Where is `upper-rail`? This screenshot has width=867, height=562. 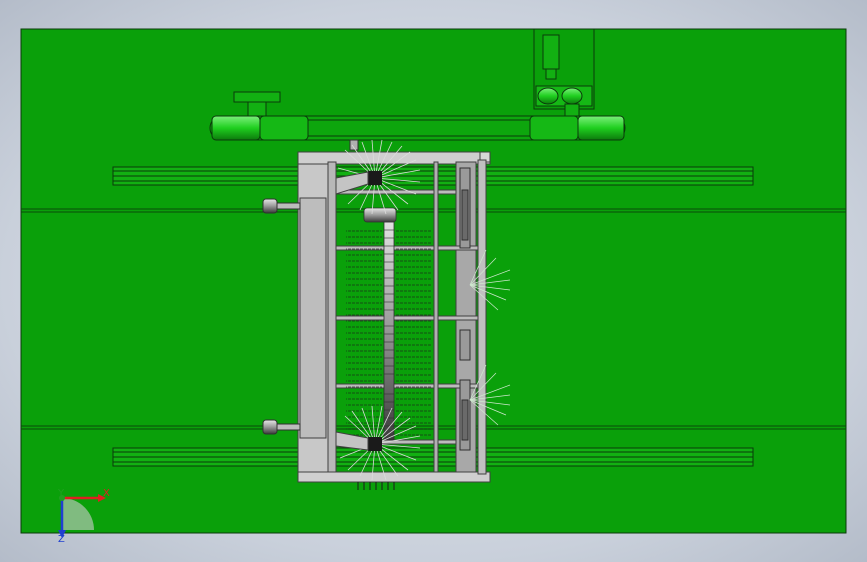
upper-rail is located at coordinates (433, 176).